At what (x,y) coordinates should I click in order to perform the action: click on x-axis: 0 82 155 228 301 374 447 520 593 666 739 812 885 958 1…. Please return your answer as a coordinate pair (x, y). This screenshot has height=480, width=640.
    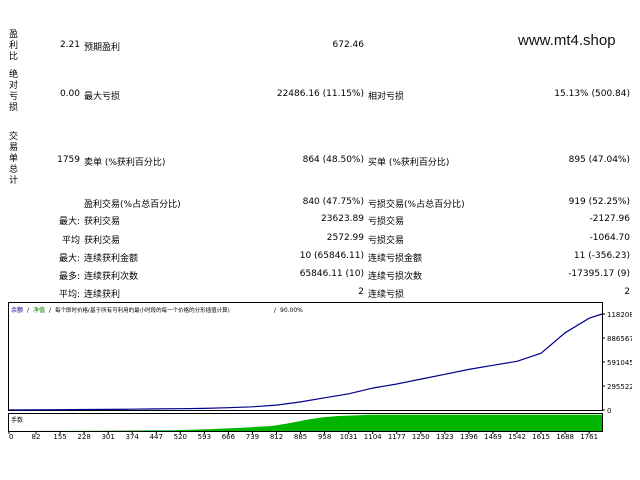
    Looking at the image, I should click on (303, 436).